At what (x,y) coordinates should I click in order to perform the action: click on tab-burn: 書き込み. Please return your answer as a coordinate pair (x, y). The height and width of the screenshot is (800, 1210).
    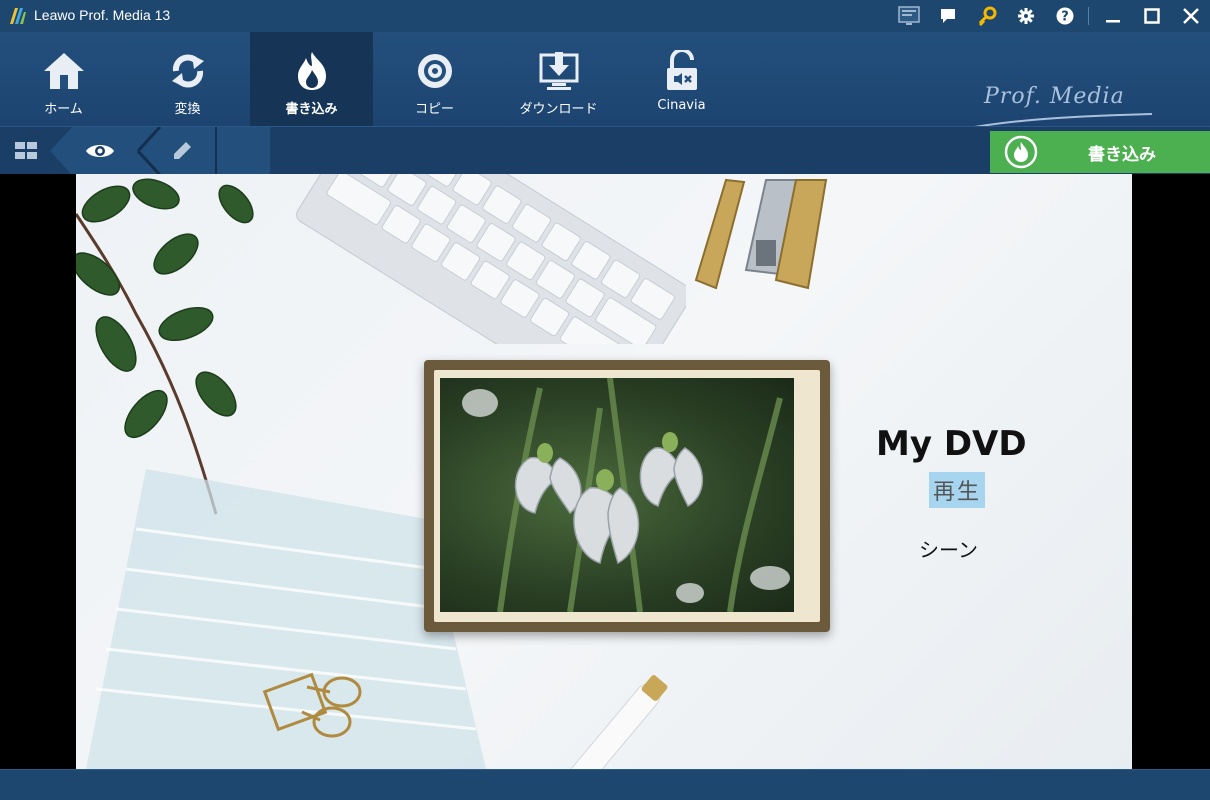
    Looking at the image, I should click on (311, 79).